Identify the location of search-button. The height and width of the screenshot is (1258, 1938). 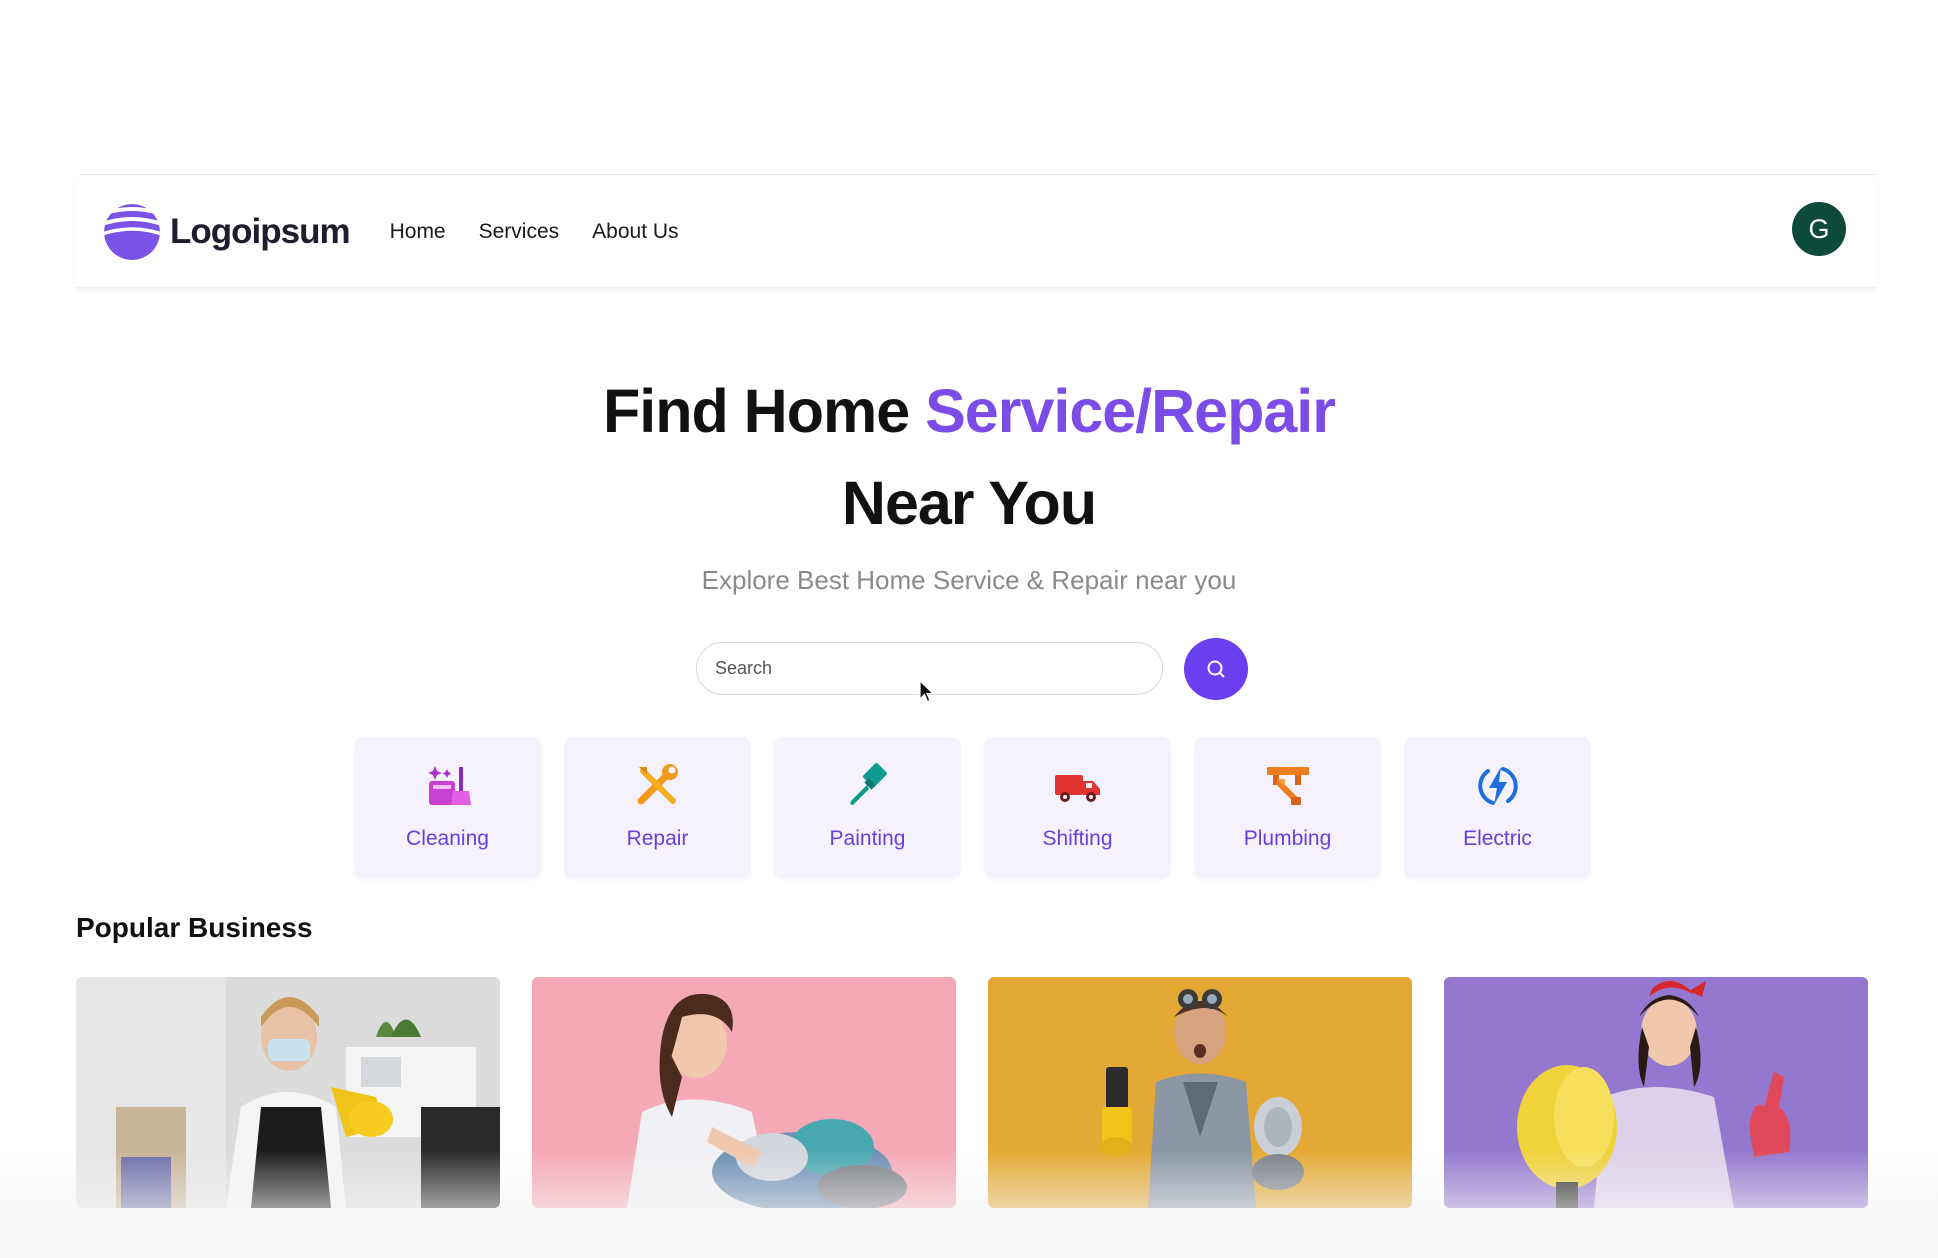
(1216, 669).